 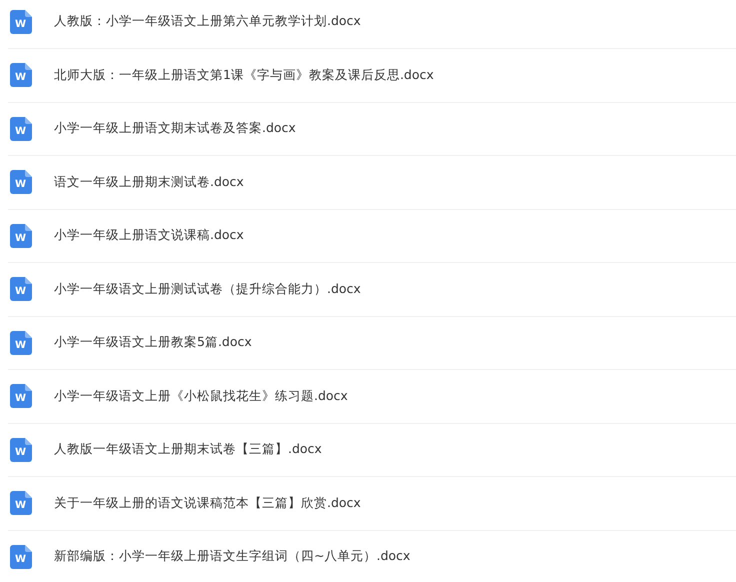 I want to click on file-name: 人教版：小学一年级语文上册第六单元教学计划.docx, so click(x=207, y=21).